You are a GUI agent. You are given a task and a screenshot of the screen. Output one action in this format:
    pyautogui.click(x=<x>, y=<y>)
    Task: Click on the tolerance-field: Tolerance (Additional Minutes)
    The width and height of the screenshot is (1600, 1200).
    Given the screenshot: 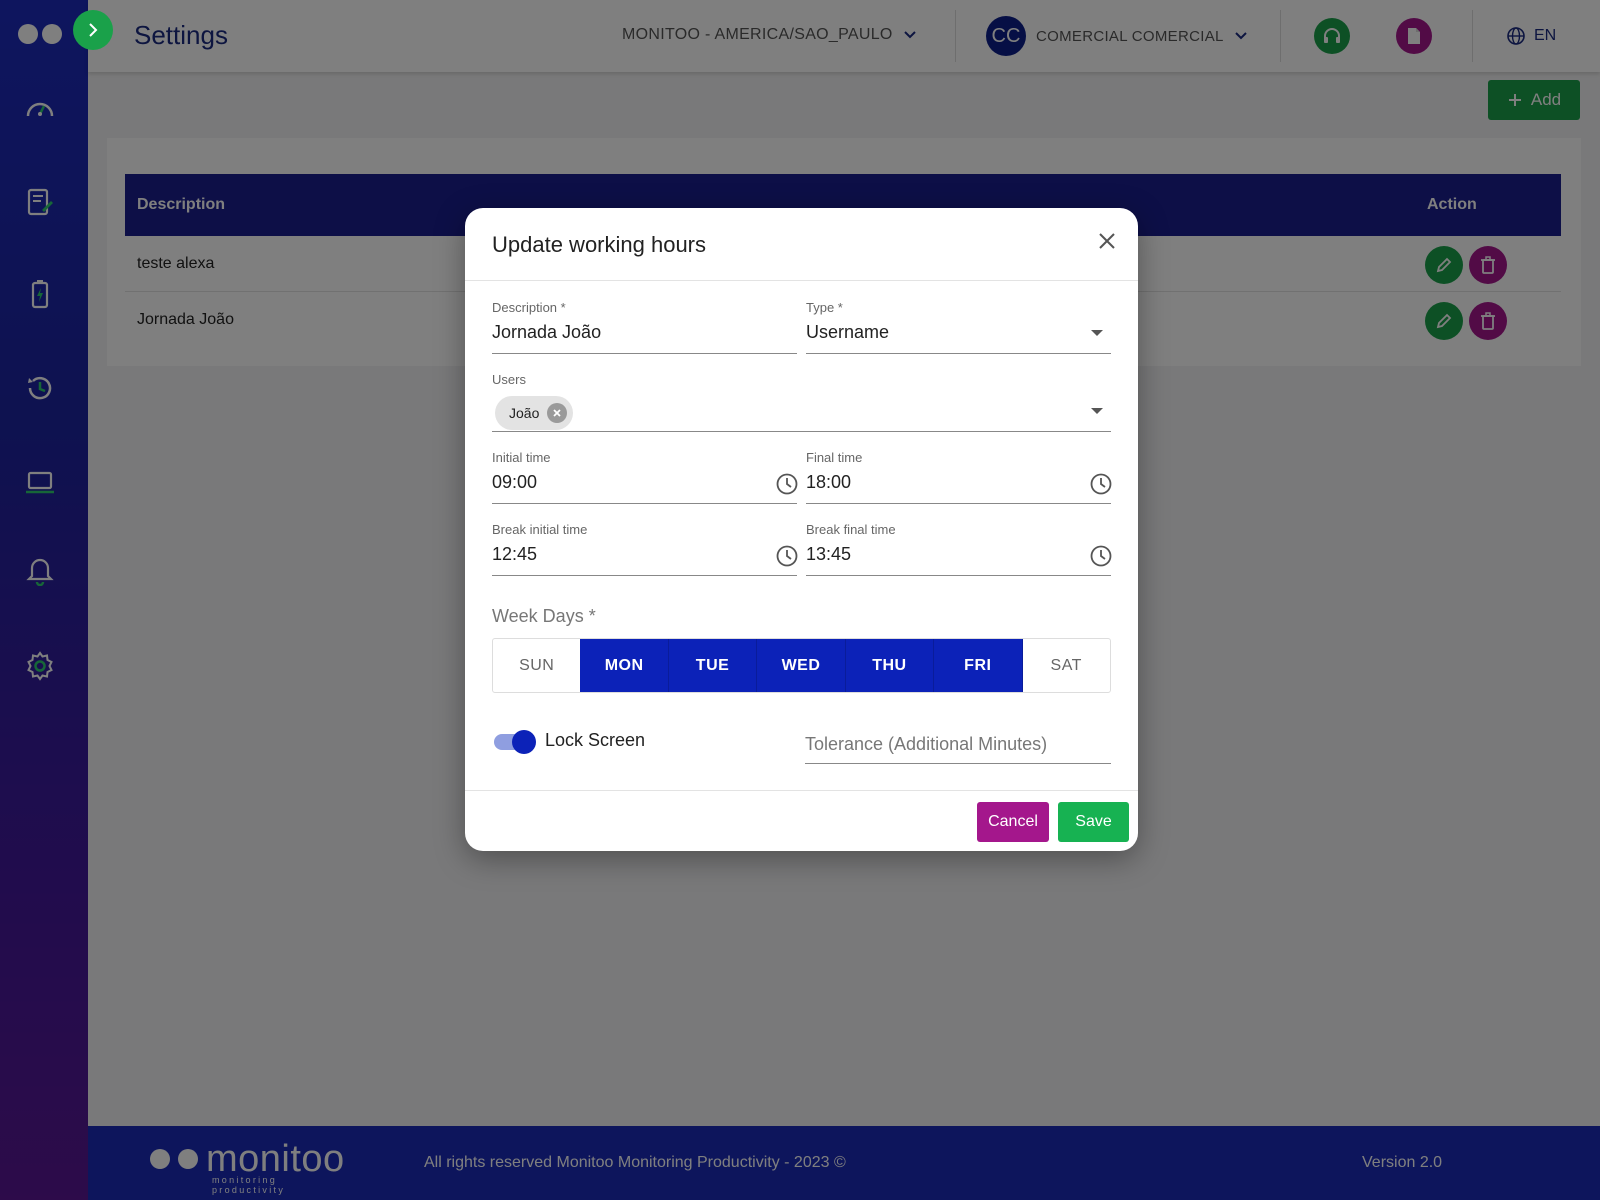 What is the action you would take?
    pyautogui.click(x=958, y=743)
    